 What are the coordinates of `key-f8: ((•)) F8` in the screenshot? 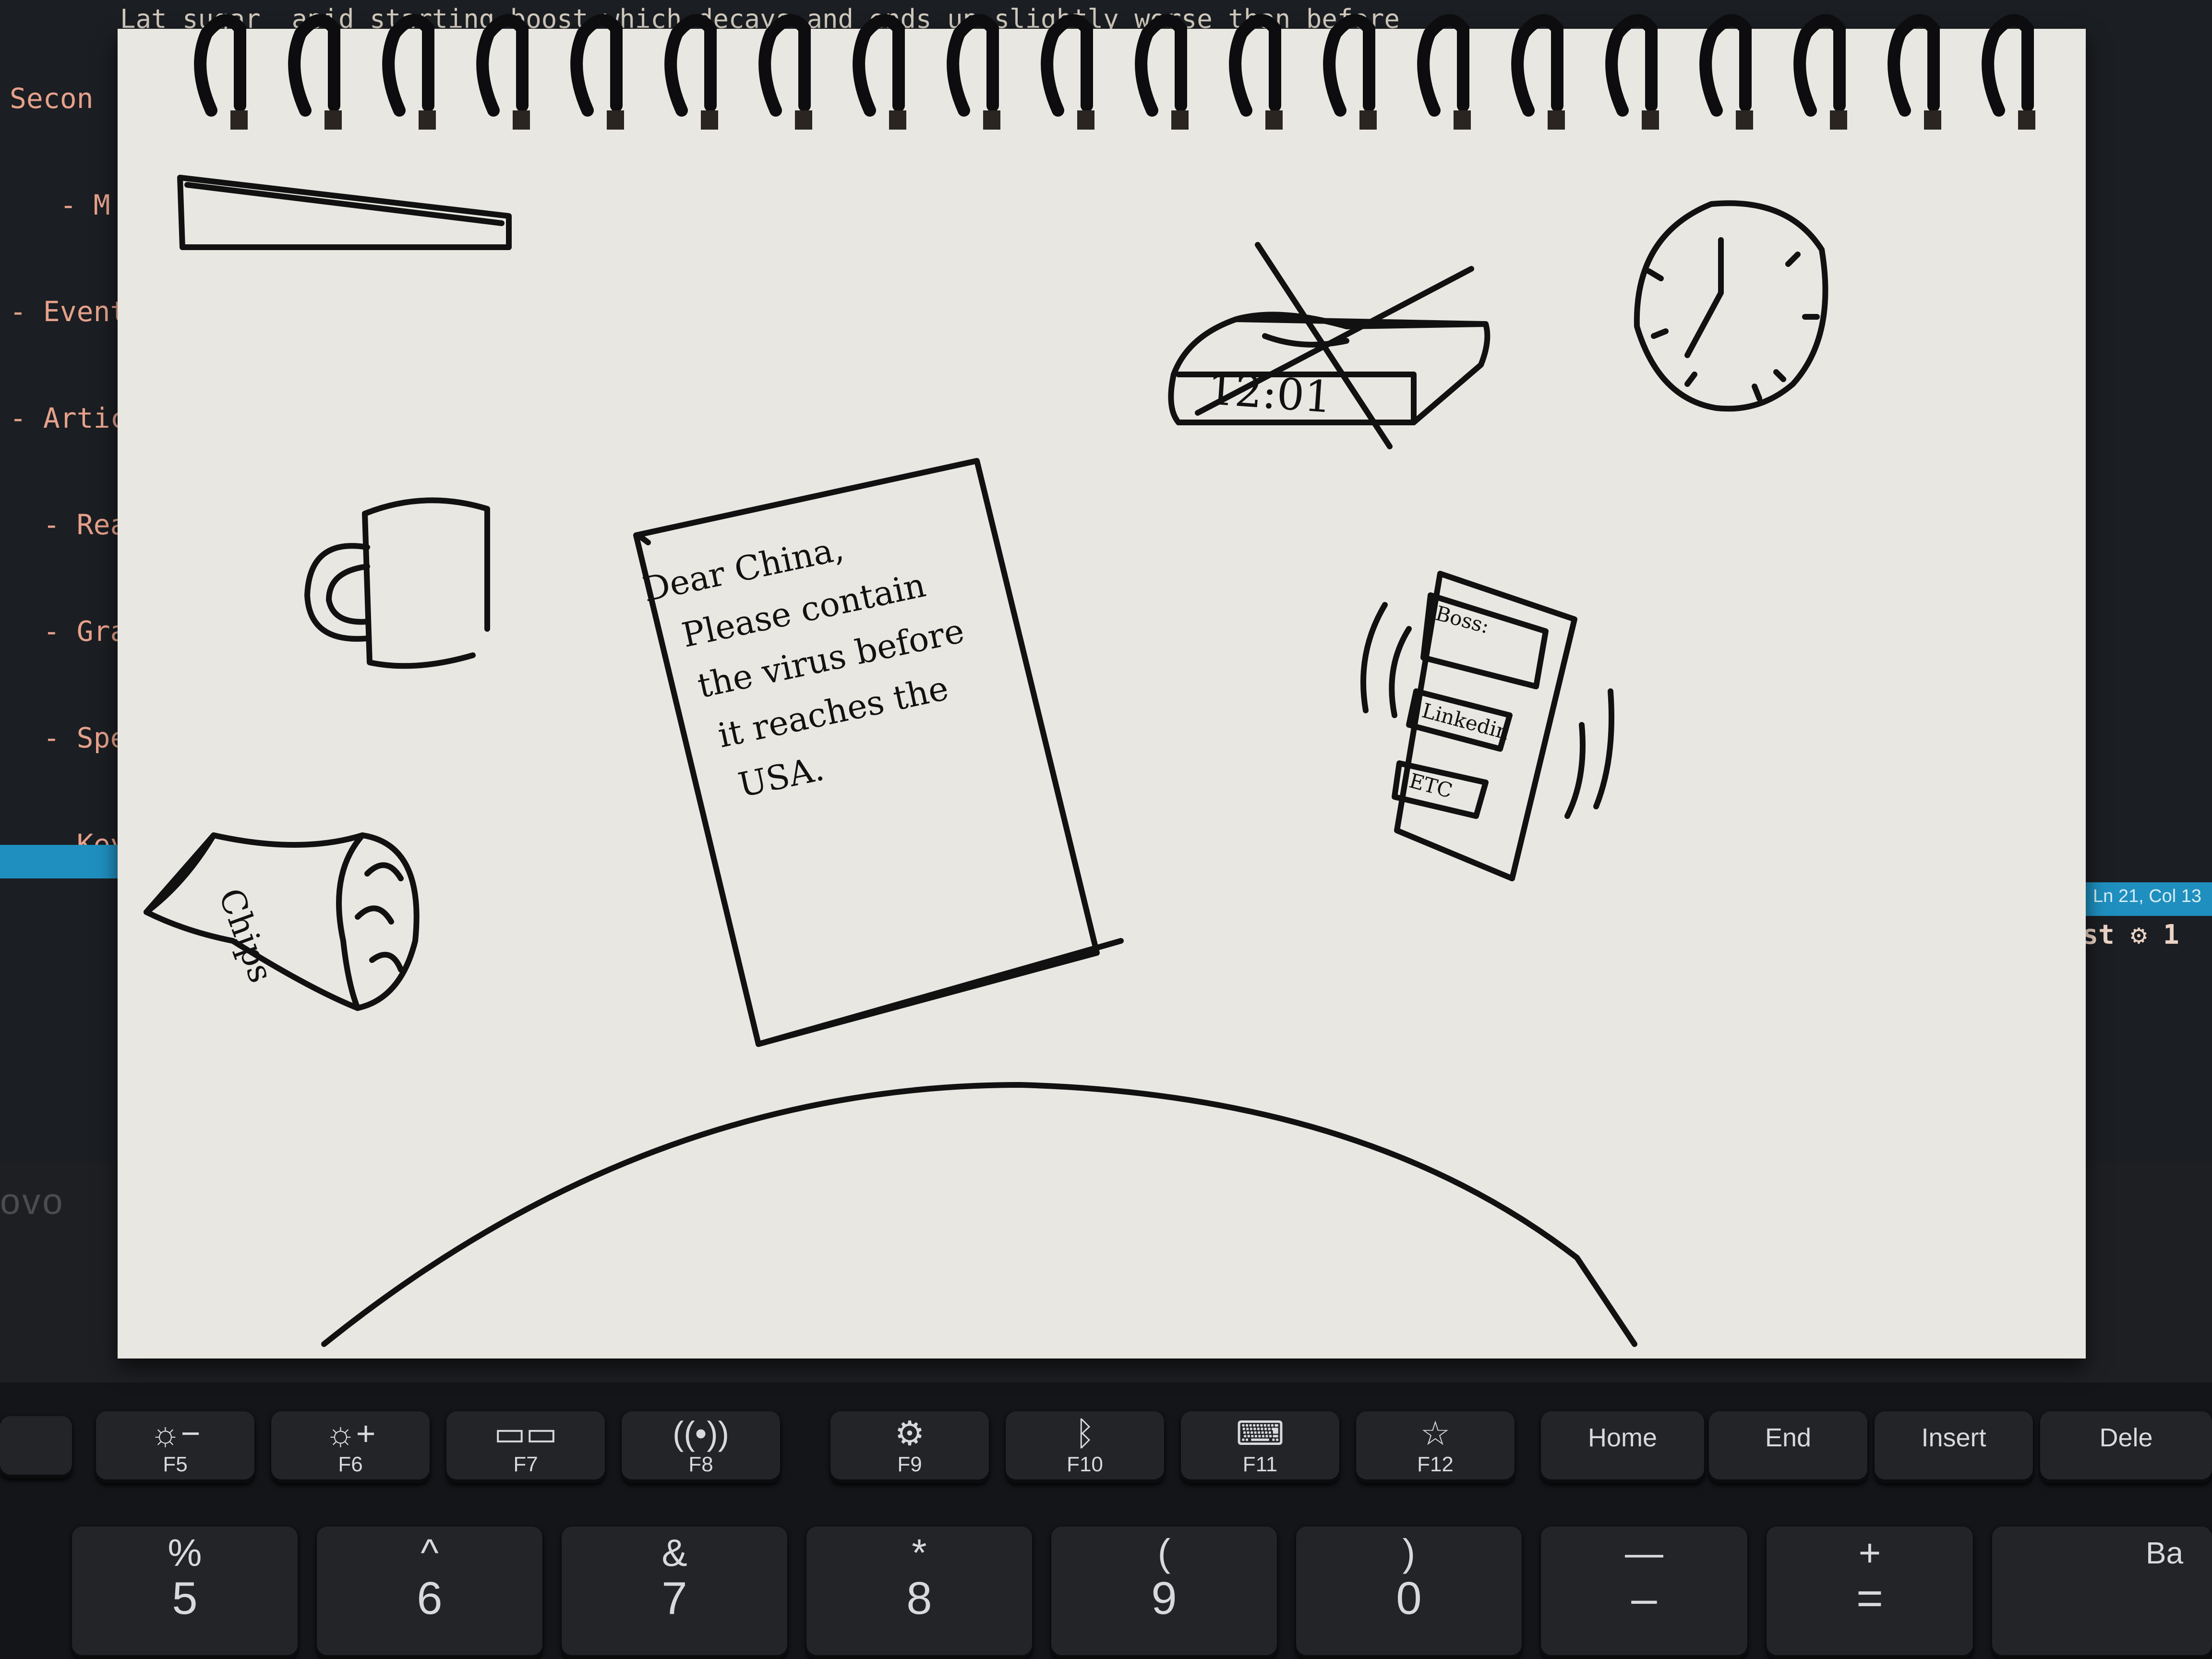 It's located at (701, 1447).